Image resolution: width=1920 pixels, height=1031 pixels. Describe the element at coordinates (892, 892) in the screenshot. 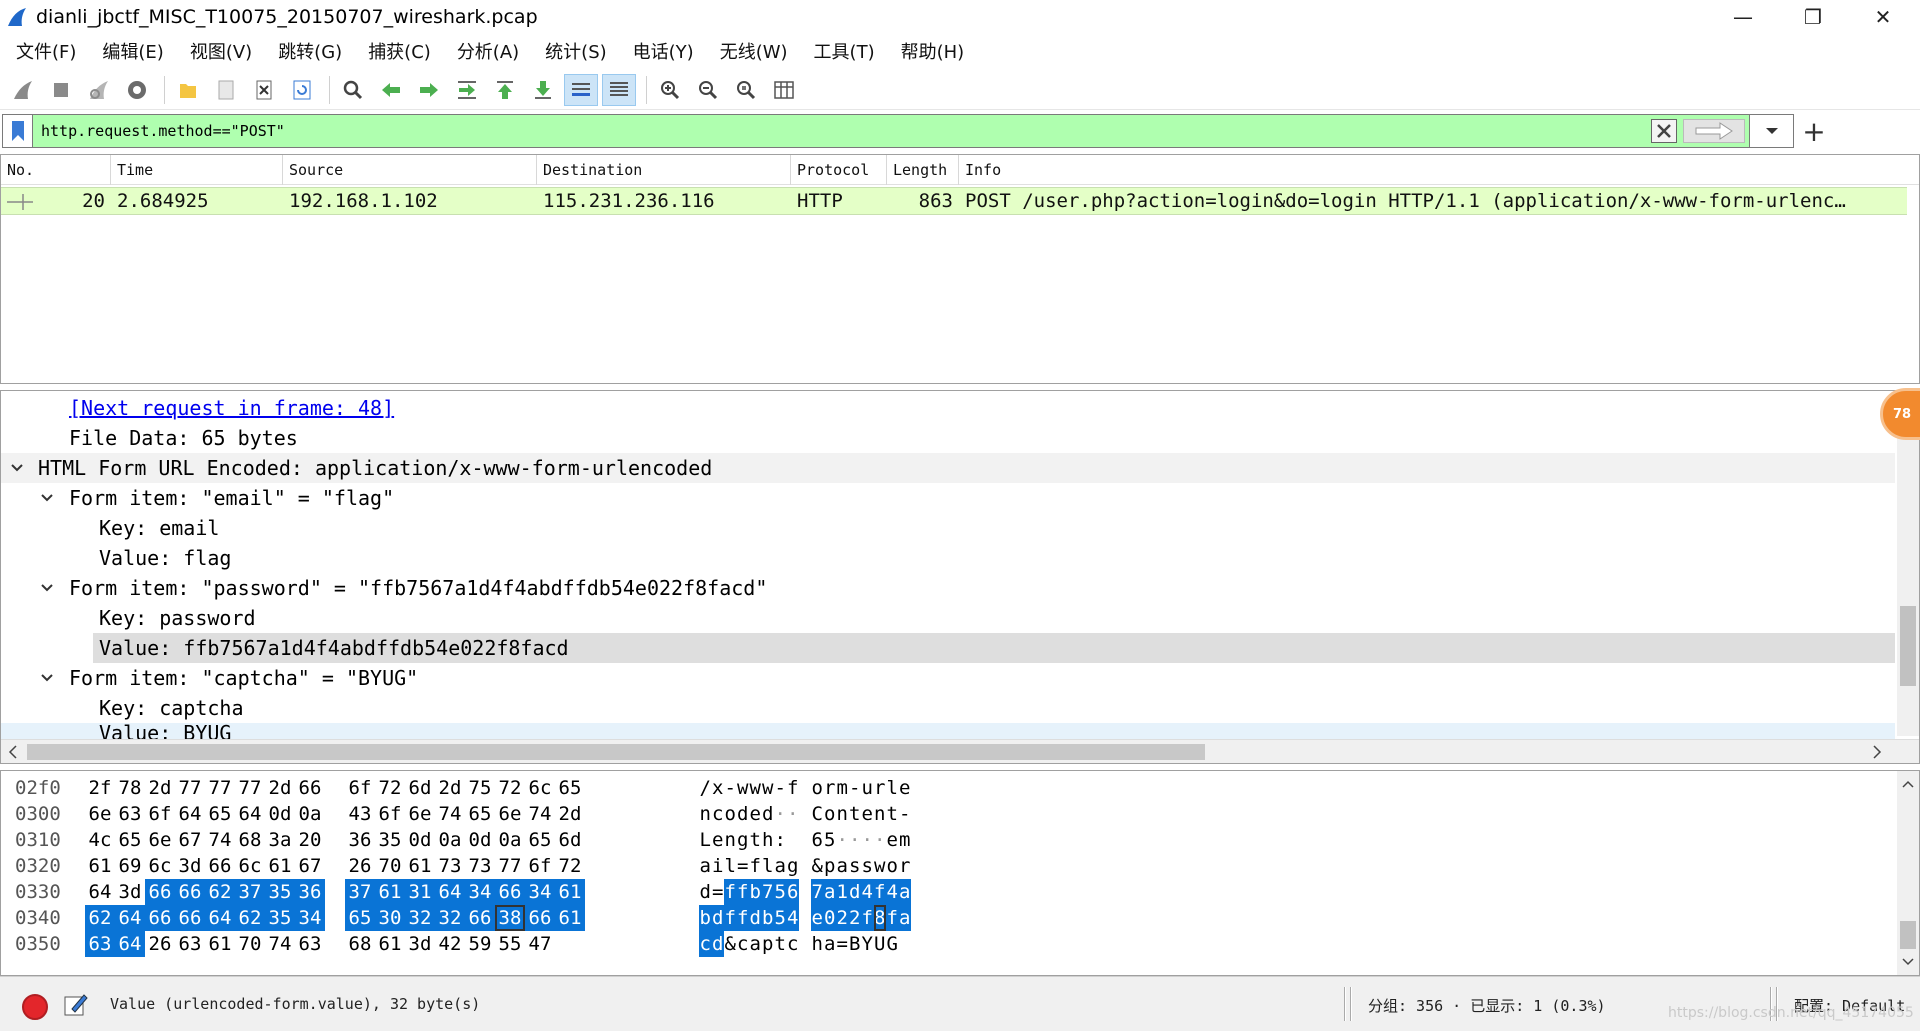

I see `ascii-char: 4` at that location.